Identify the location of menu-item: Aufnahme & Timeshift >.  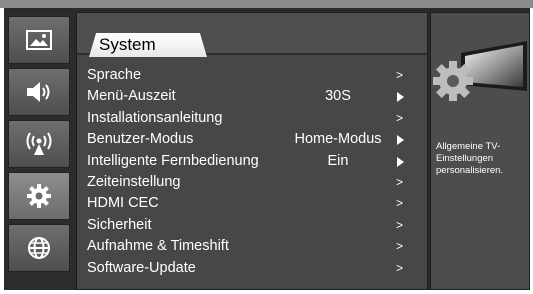
(252, 246).